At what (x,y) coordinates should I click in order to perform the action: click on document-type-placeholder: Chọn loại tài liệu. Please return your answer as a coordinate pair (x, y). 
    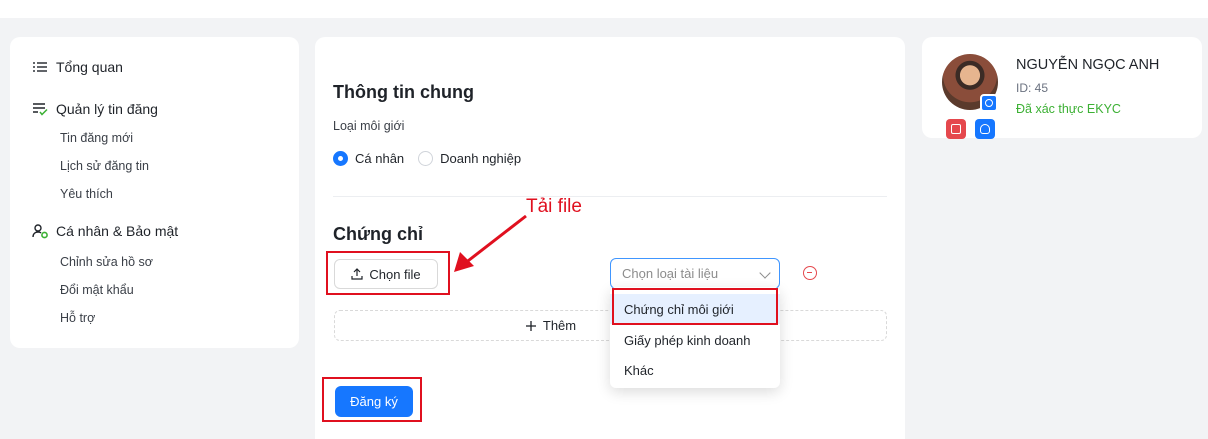
    Looking at the image, I should click on (670, 273).